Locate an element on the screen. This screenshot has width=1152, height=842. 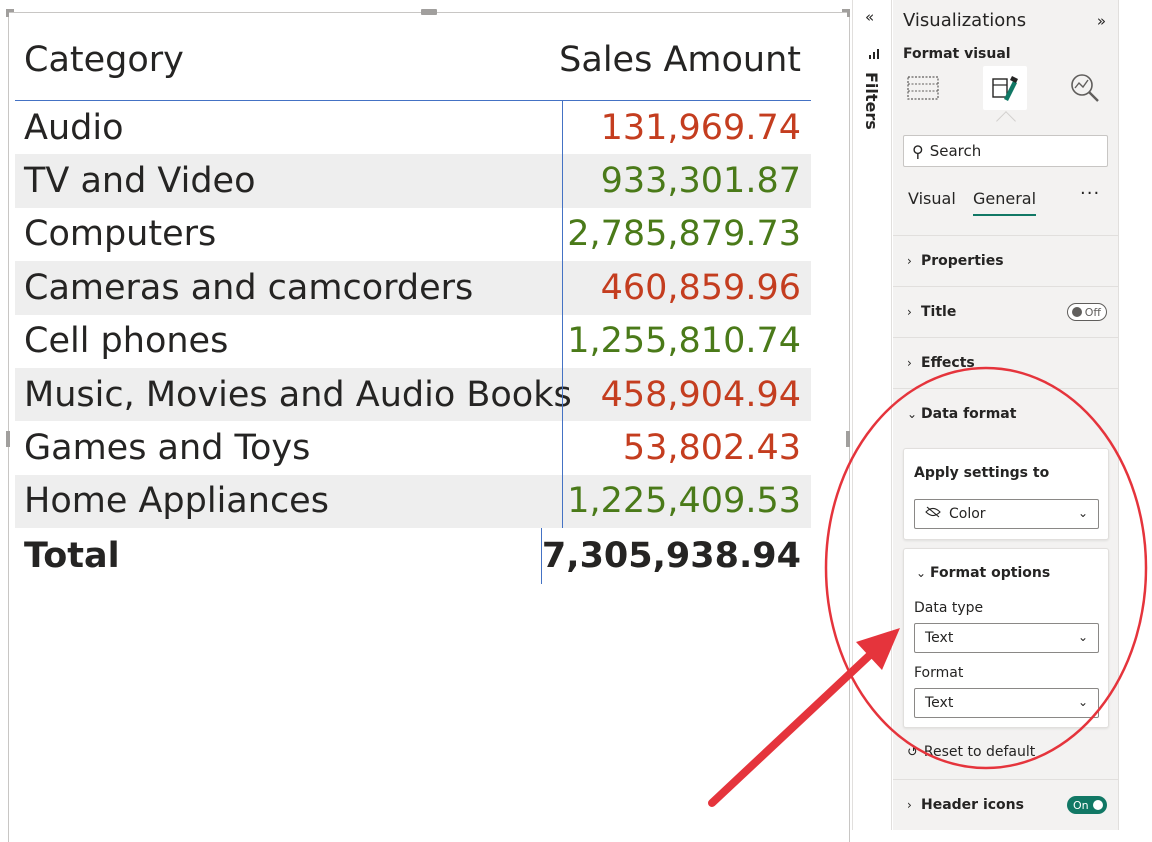
table-row: TV and Video 933,301.87 is located at coordinates (413, 181).